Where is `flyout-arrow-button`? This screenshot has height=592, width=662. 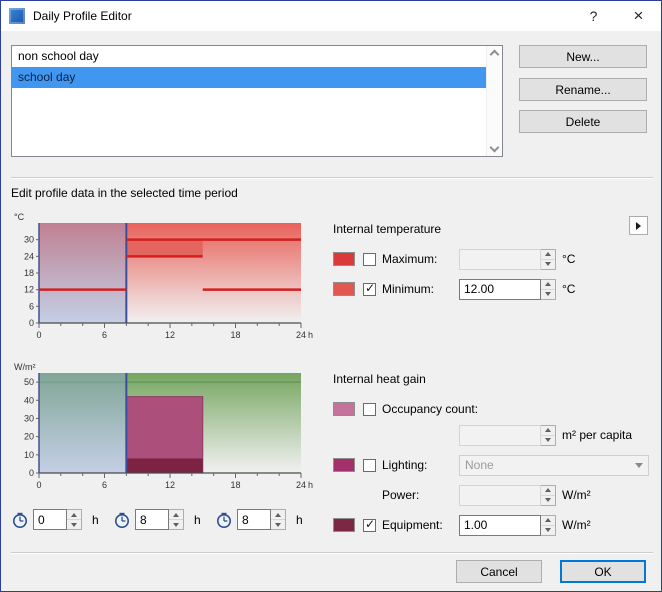 flyout-arrow-button is located at coordinates (638, 225).